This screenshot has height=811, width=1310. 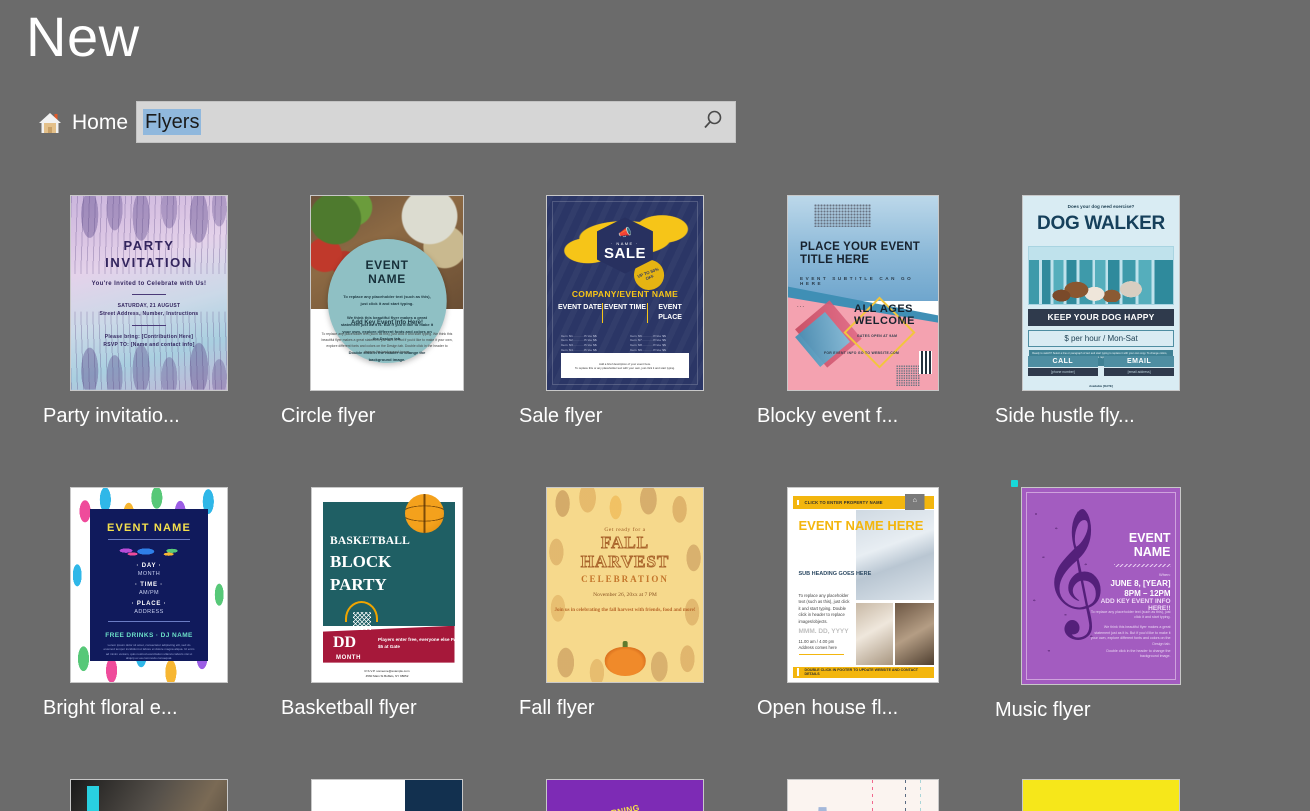 What do you see at coordinates (149, 337) in the screenshot?
I see `party-bring: Please bring: [Contribution Here]` at bounding box center [149, 337].